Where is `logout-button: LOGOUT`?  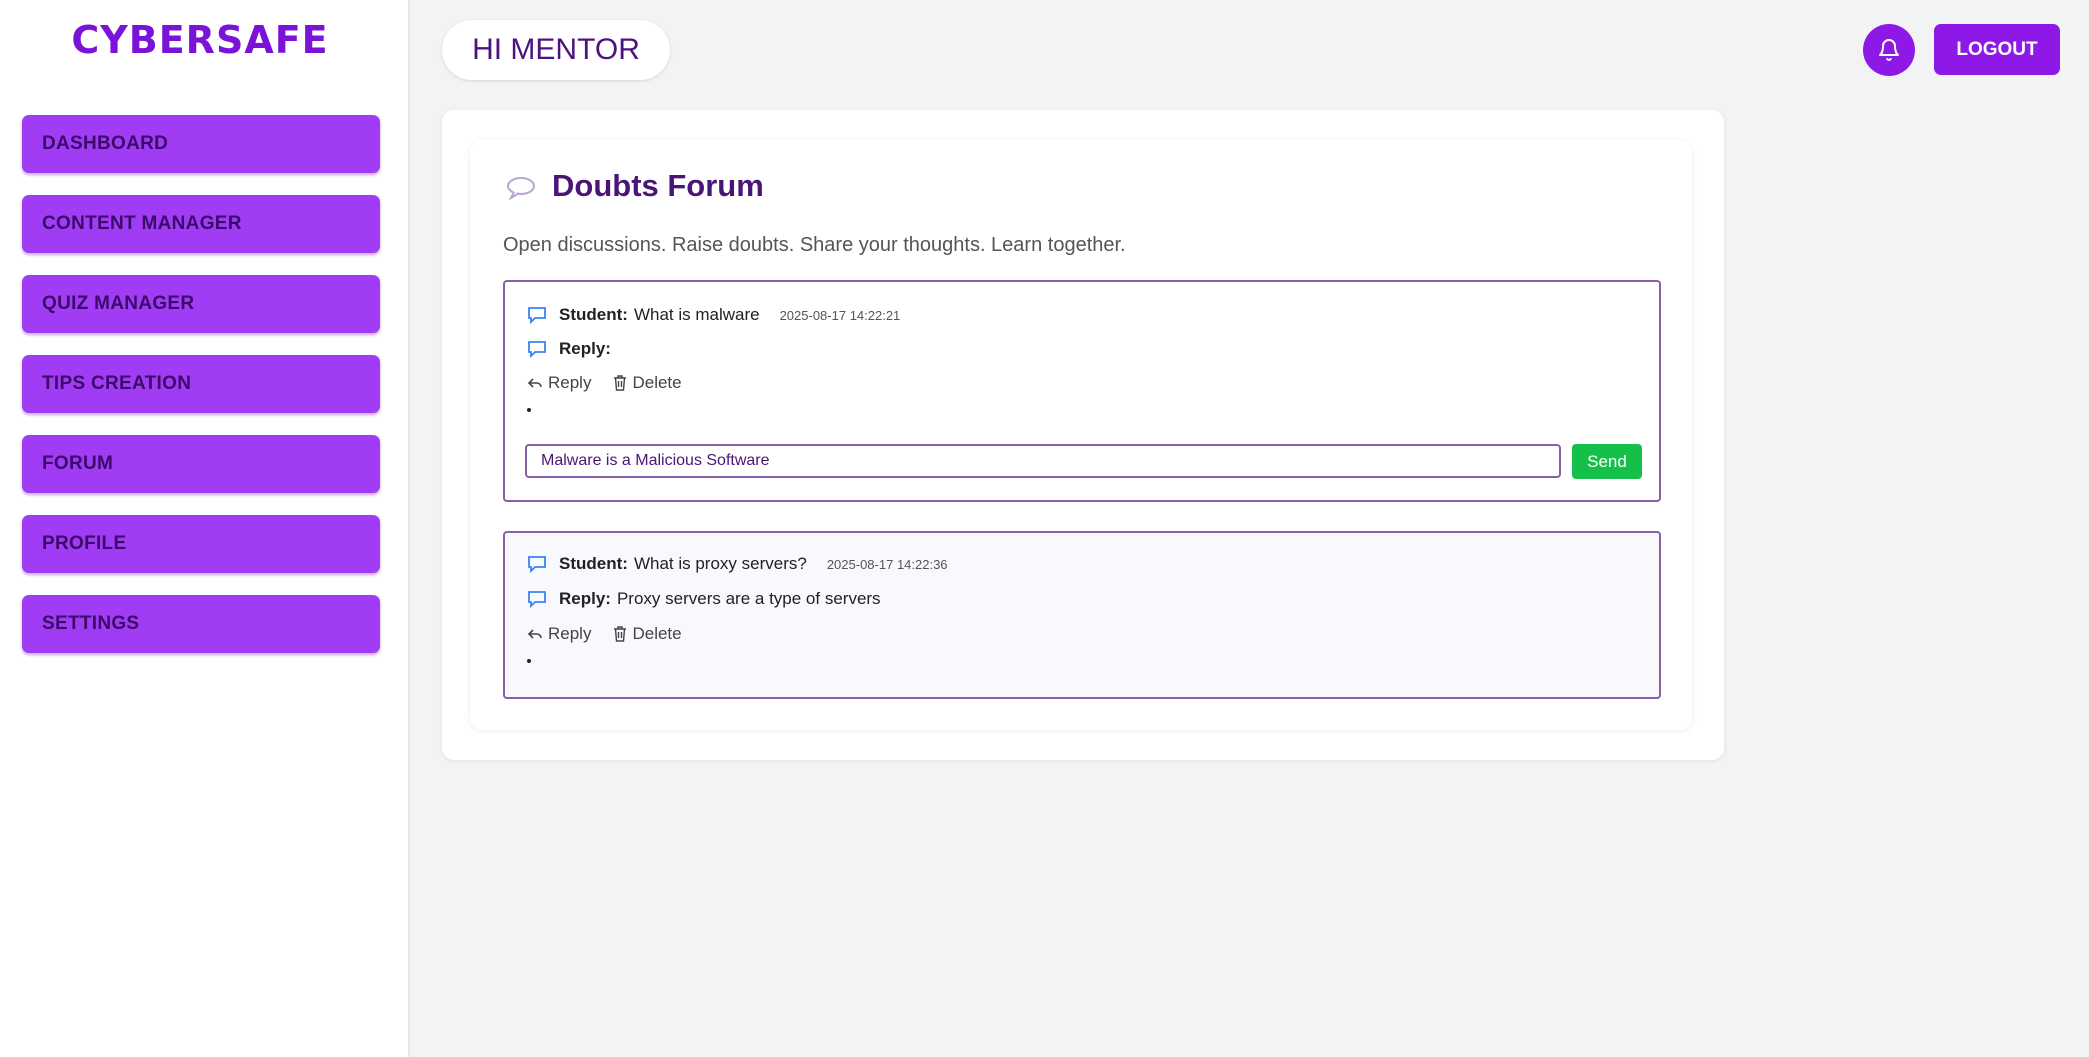
logout-button: LOGOUT is located at coordinates (1997, 49).